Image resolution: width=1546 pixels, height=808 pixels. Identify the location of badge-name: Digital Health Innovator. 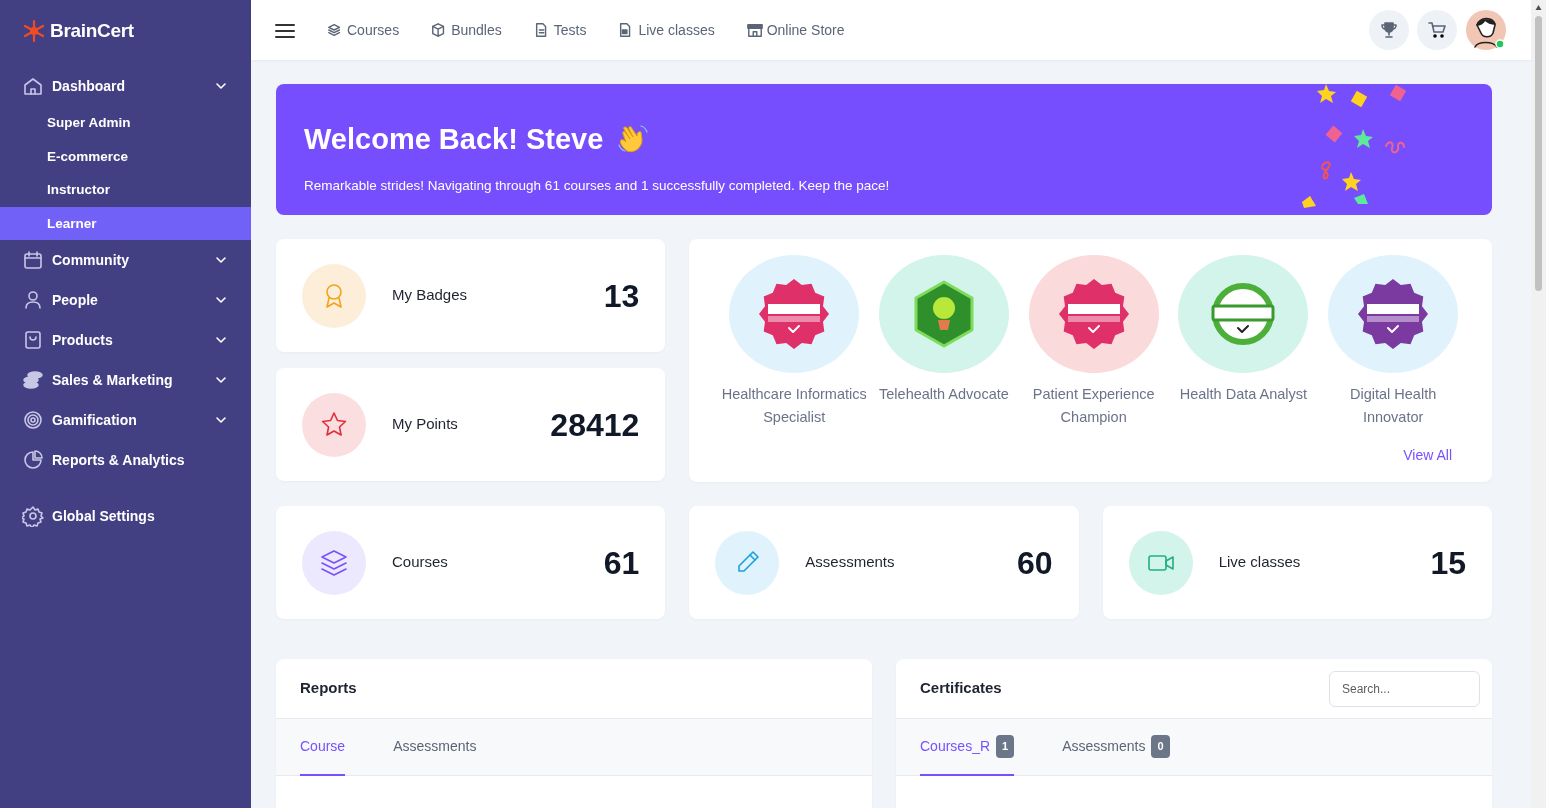
(1393, 406).